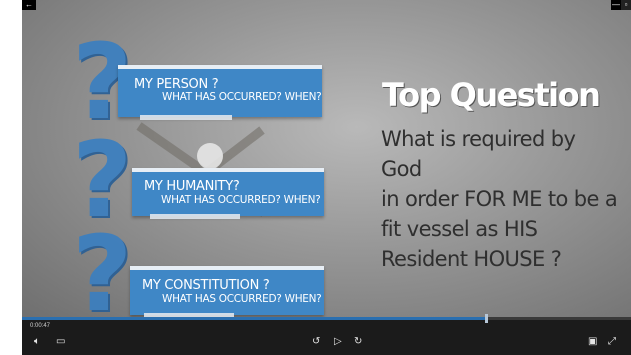 The width and height of the screenshot is (631, 355). Describe the element at coordinates (338, 342) in the screenshot. I see `play-icon: ▷` at that location.